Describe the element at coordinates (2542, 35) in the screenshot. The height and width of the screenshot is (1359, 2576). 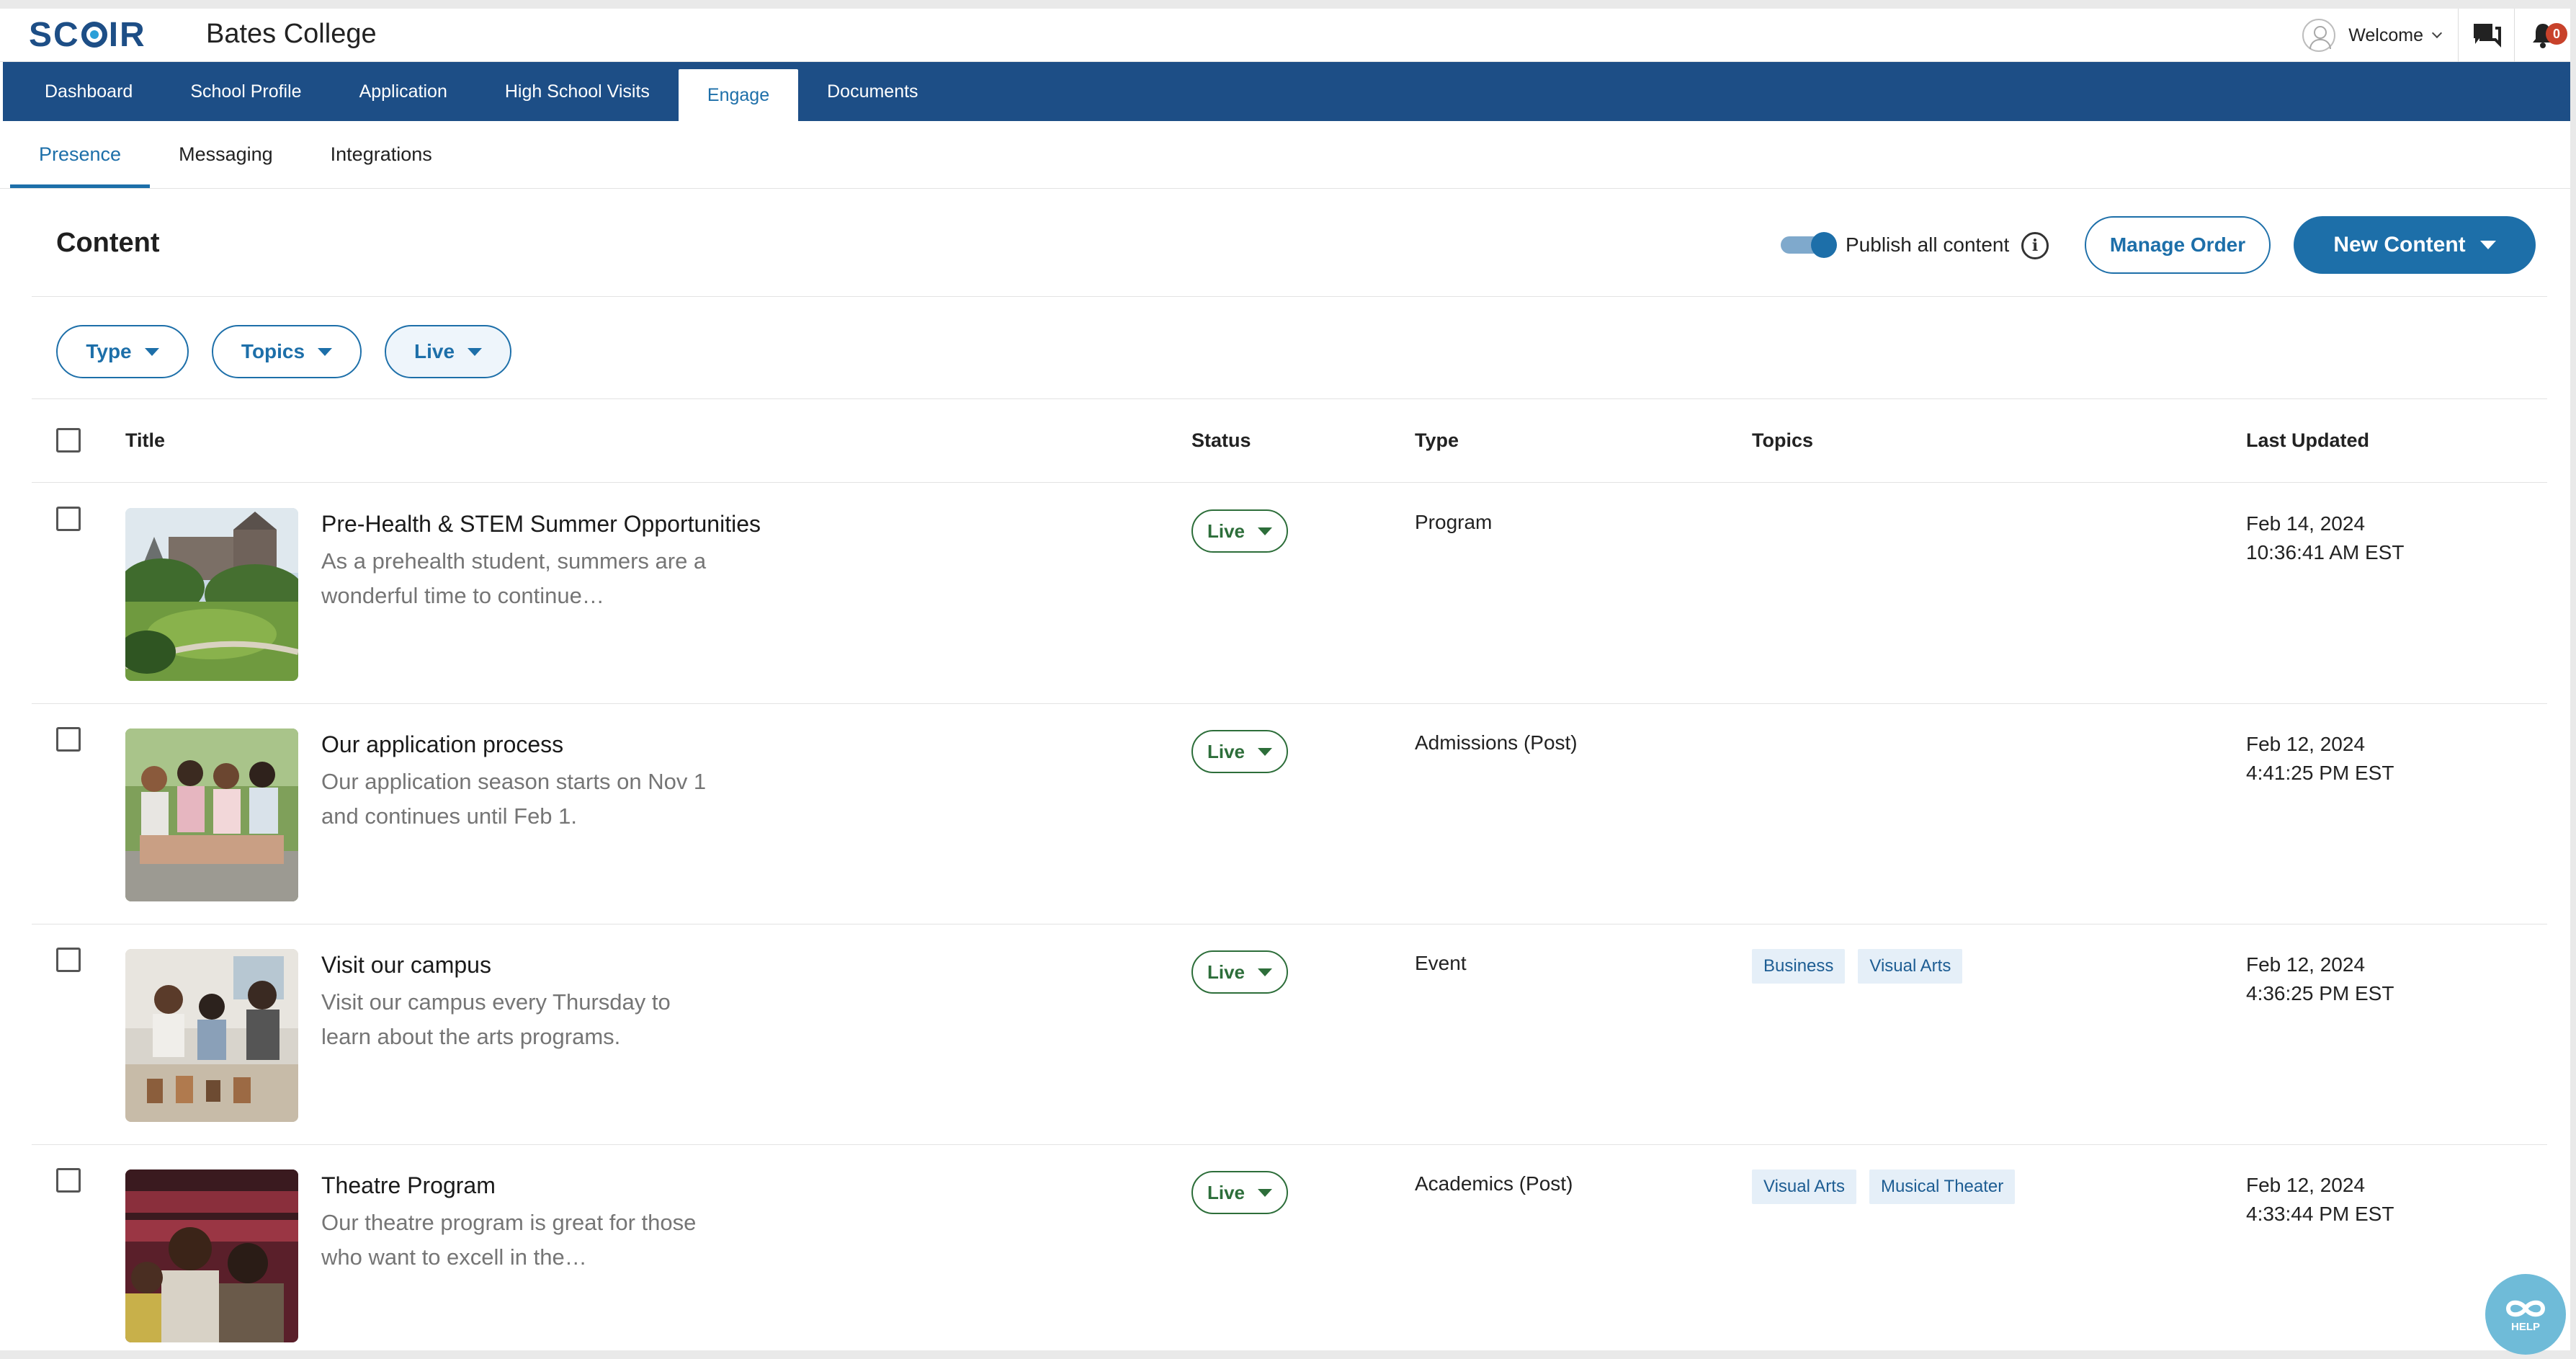
I see `notifications-button: 0` at that location.